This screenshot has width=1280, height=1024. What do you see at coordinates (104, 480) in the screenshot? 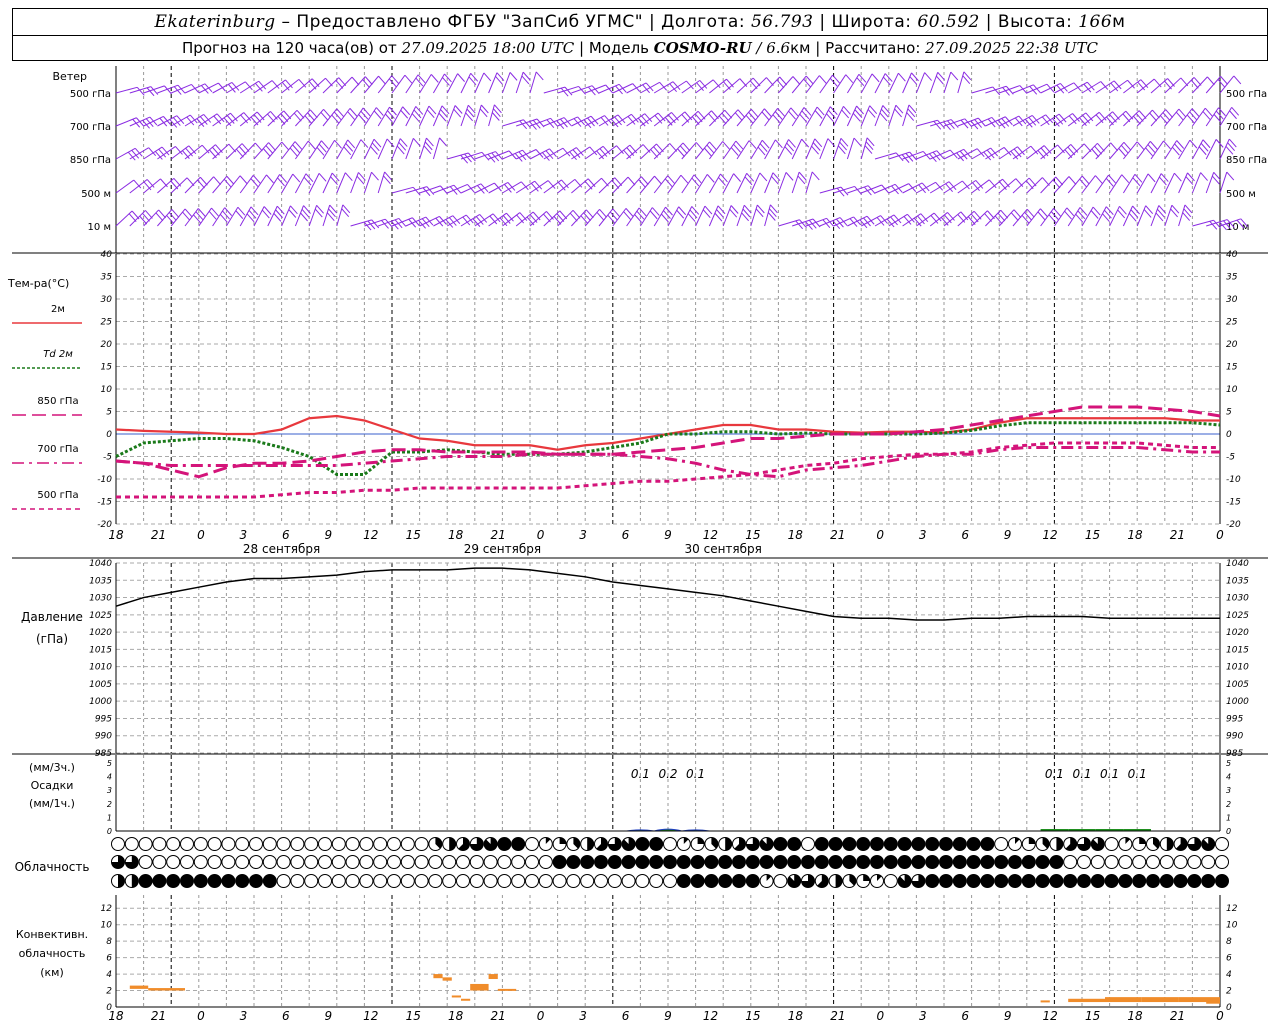
I see `temp-tick-left: -10` at bounding box center [104, 480].